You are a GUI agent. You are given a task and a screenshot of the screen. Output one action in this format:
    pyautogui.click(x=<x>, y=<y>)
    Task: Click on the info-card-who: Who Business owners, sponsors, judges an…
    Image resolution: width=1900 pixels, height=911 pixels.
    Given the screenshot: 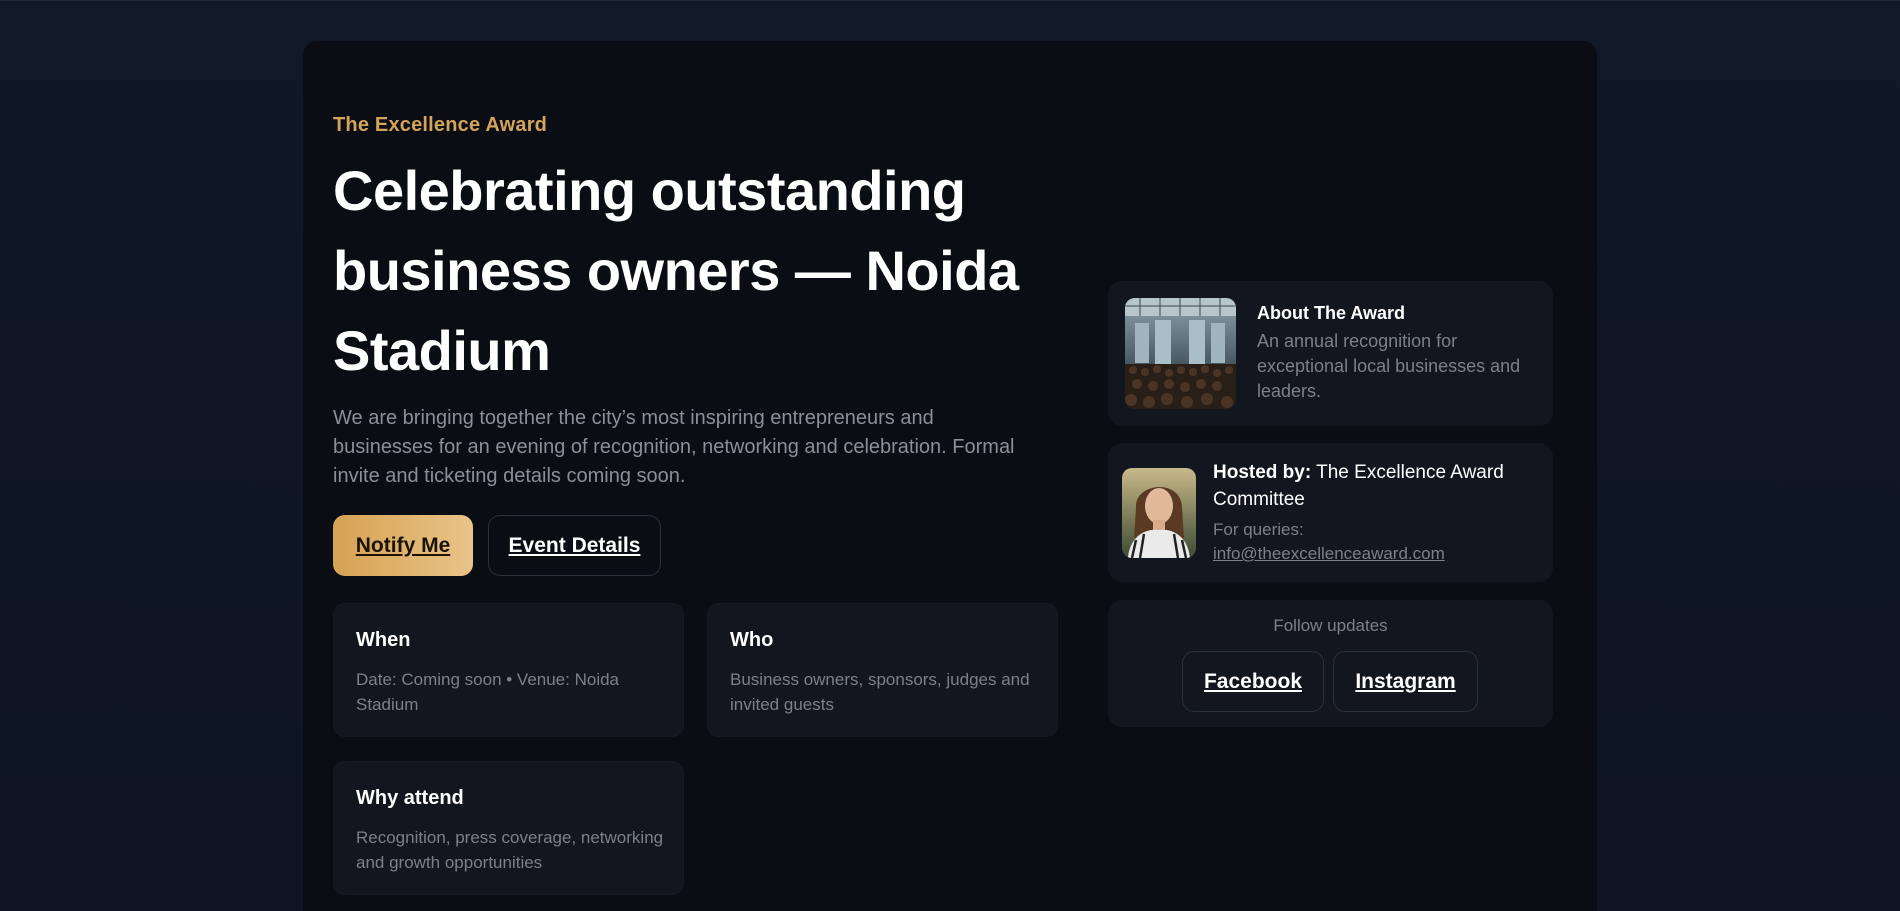 What is the action you would take?
    pyautogui.click(x=882, y=670)
    